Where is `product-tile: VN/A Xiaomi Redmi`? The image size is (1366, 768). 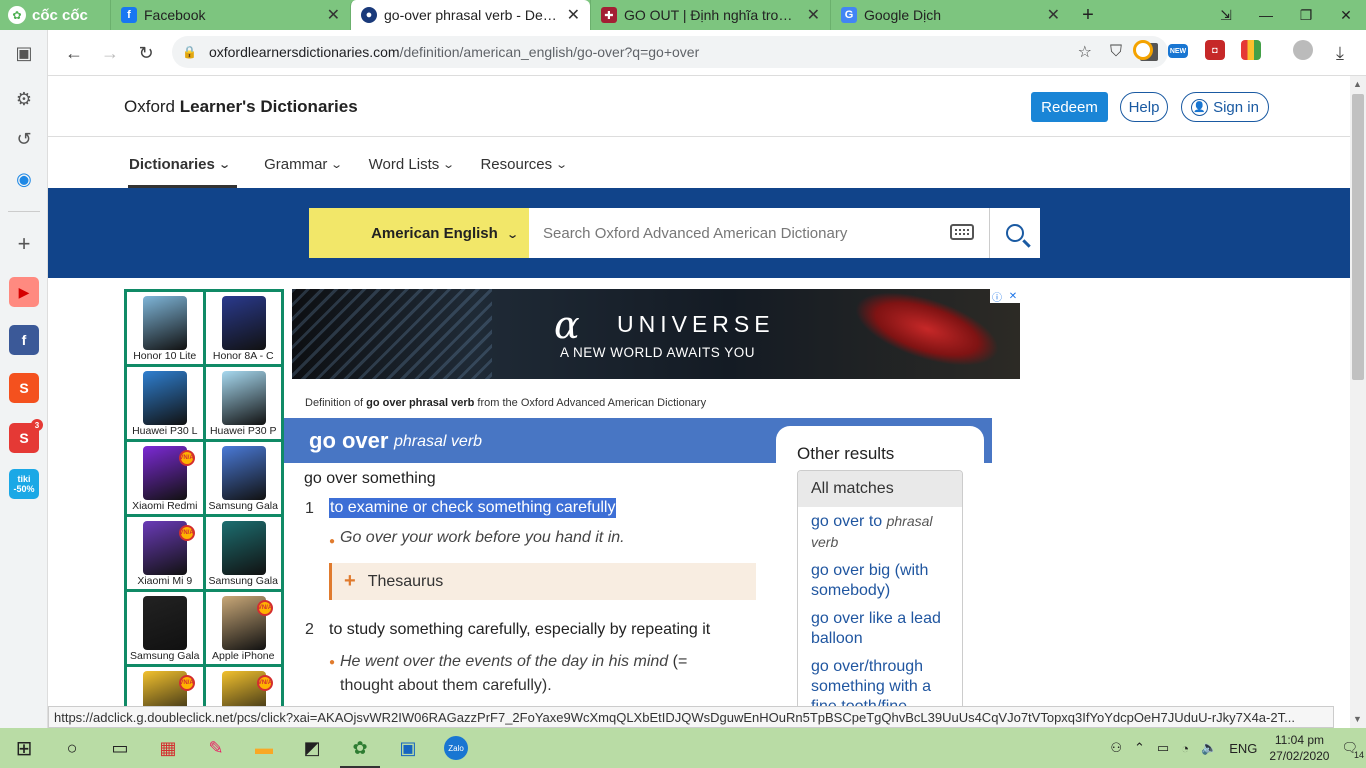 product-tile: VN/A Xiaomi Redmi is located at coordinates (165, 478).